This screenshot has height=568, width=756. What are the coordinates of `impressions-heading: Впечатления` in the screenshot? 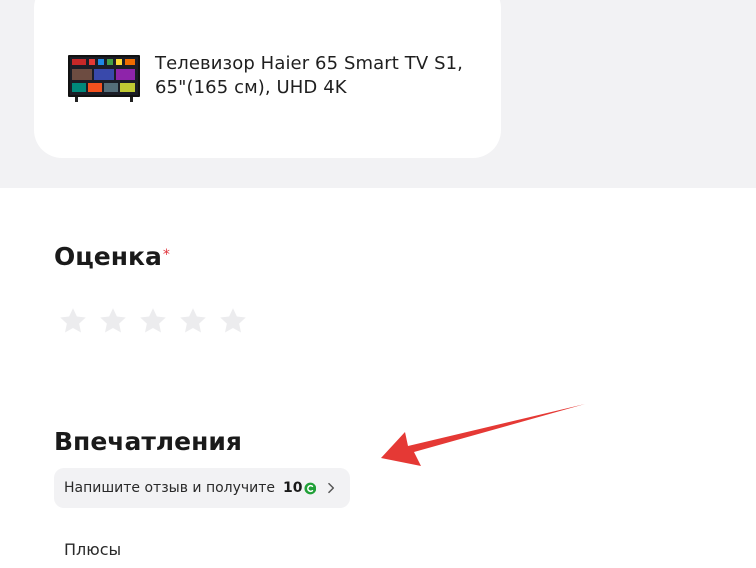 It's located at (148, 441).